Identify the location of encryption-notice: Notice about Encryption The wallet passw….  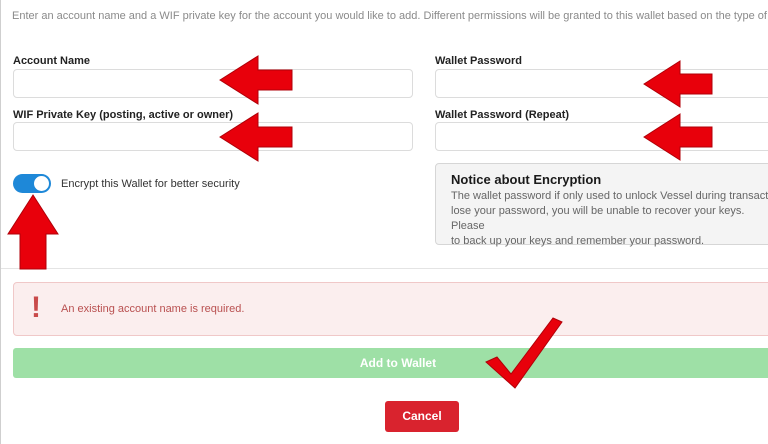
(601, 205).